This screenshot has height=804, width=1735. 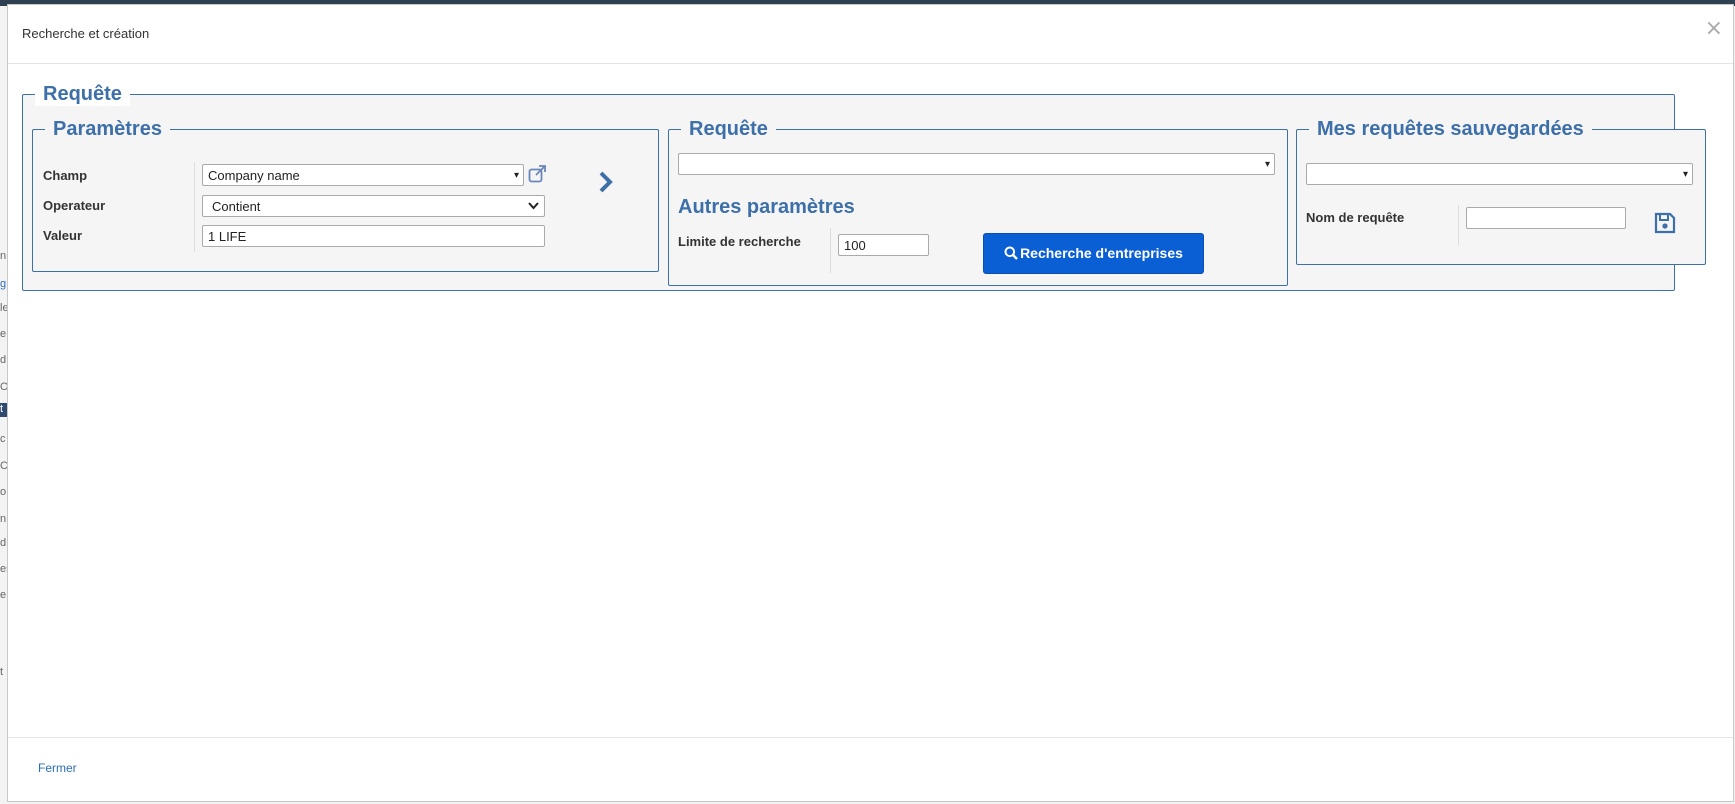 What do you see at coordinates (236, 206) in the screenshot?
I see `operateur-select-value: Contient` at bounding box center [236, 206].